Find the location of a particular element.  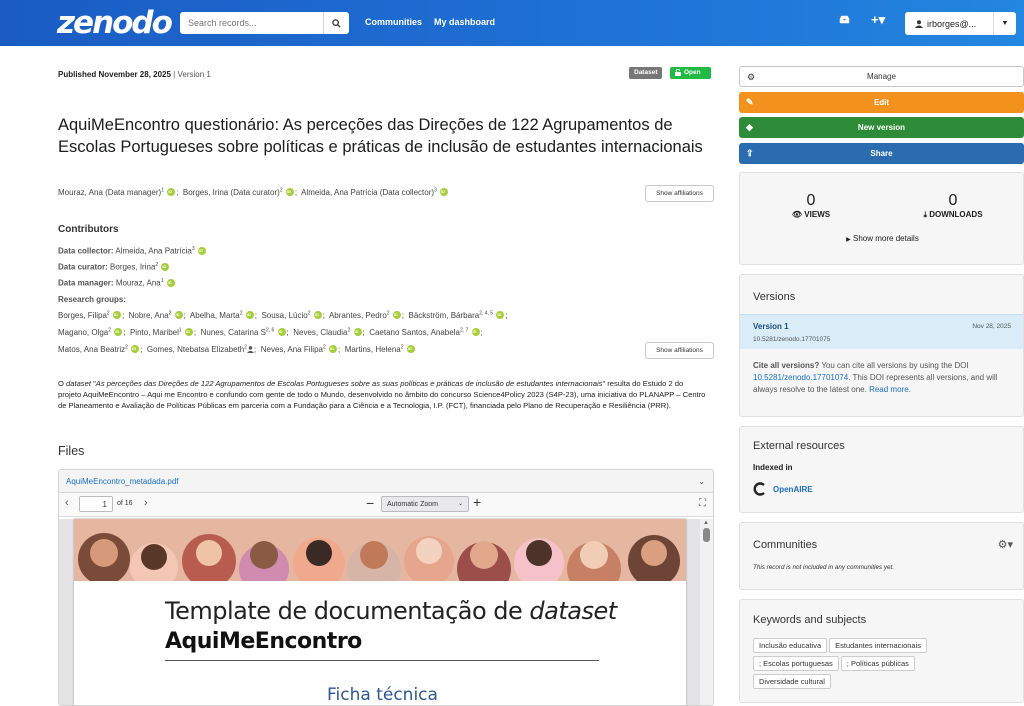

nav-communities: Communities is located at coordinates (393, 22).